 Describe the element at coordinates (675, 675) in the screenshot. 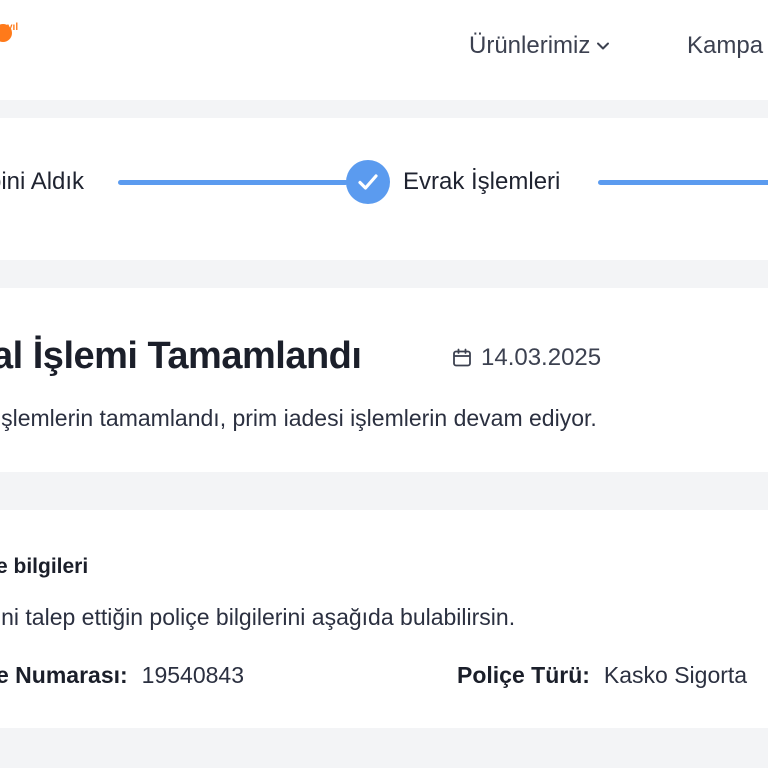

I see `policy-type-value: Kasko Sigorta` at that location.